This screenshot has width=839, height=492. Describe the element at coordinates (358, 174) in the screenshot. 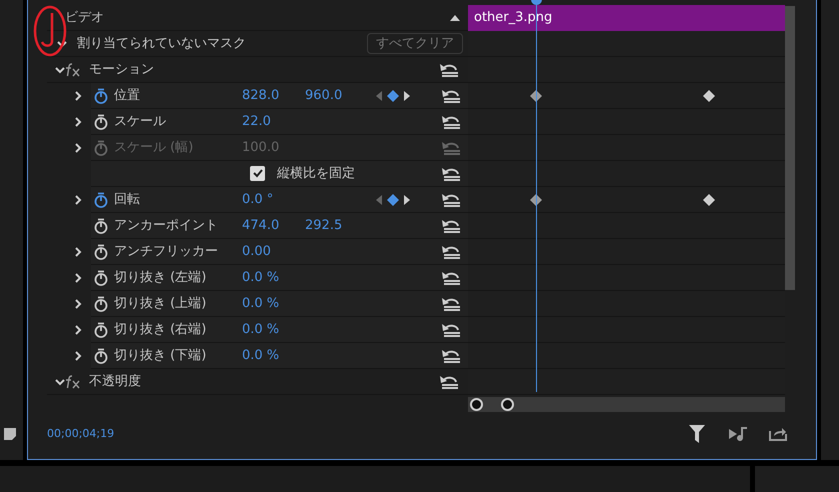

I see `checkbox-label: 縦横比を固定` at that location.